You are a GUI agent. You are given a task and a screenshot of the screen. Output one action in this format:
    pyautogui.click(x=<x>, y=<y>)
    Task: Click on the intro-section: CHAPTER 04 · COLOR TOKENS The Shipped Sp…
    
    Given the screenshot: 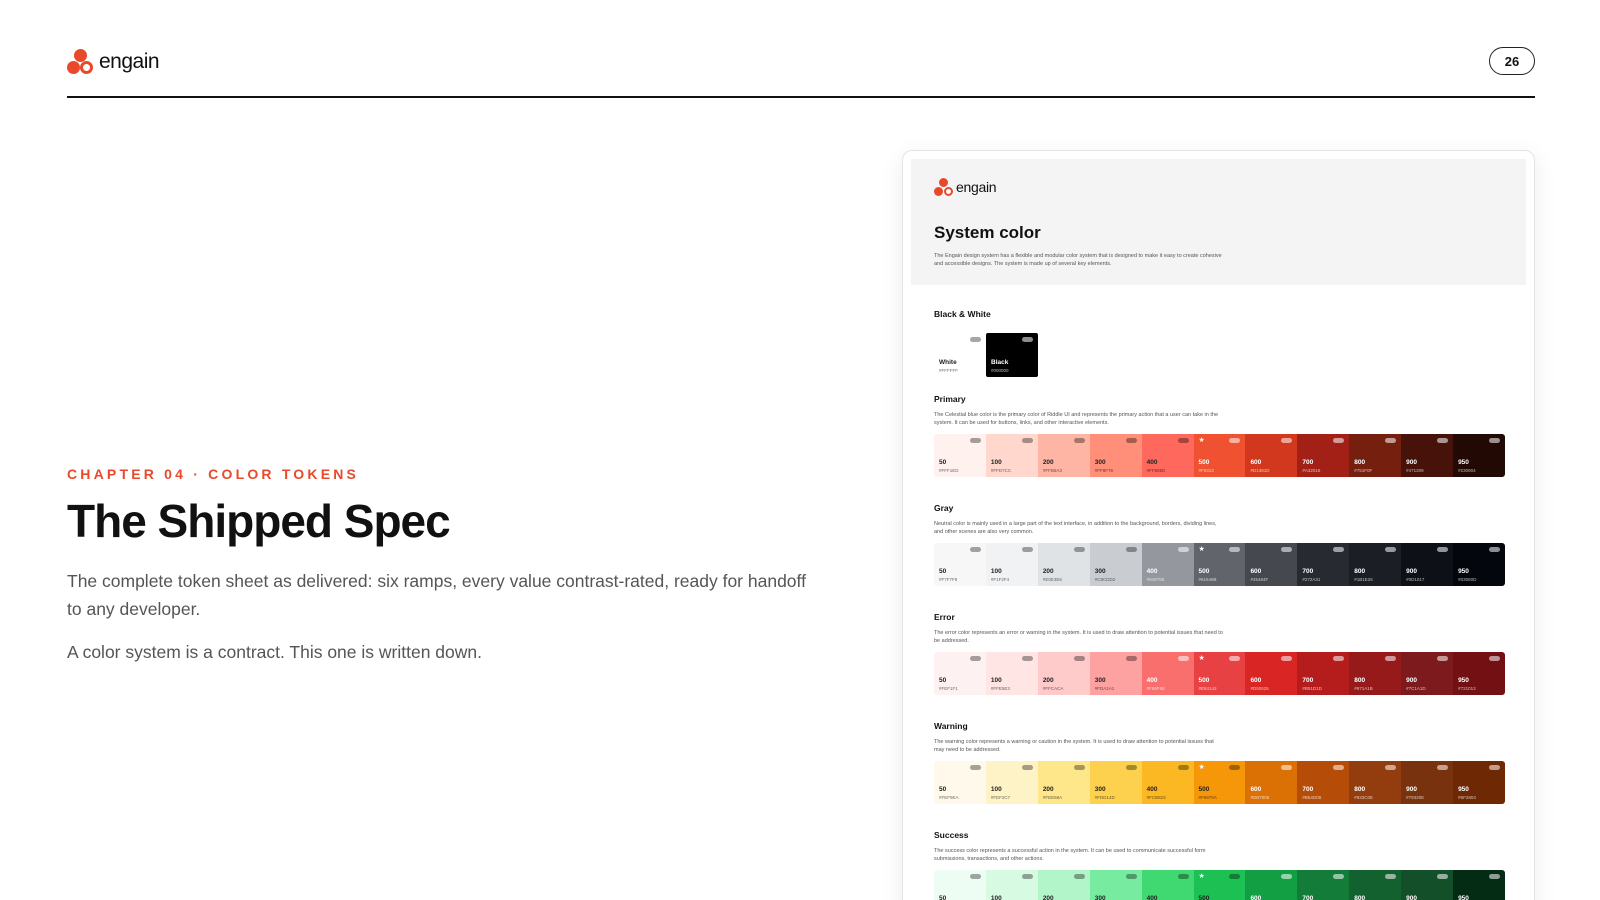 What is the action you would take?
    pyautogui.click(x=447, y=565)
    